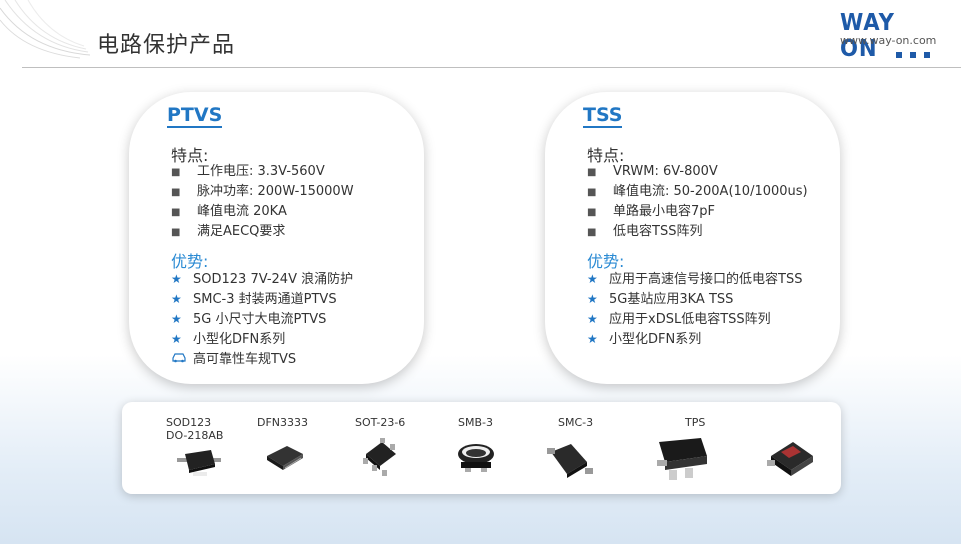 The width and height of the screenshot is (961, 544). What do you see at coordinates (694, 279) in the screenshot?
I see `list-item: ★ 应用于高速信号接口的低电容TSS` at bounding box center [694, 279].